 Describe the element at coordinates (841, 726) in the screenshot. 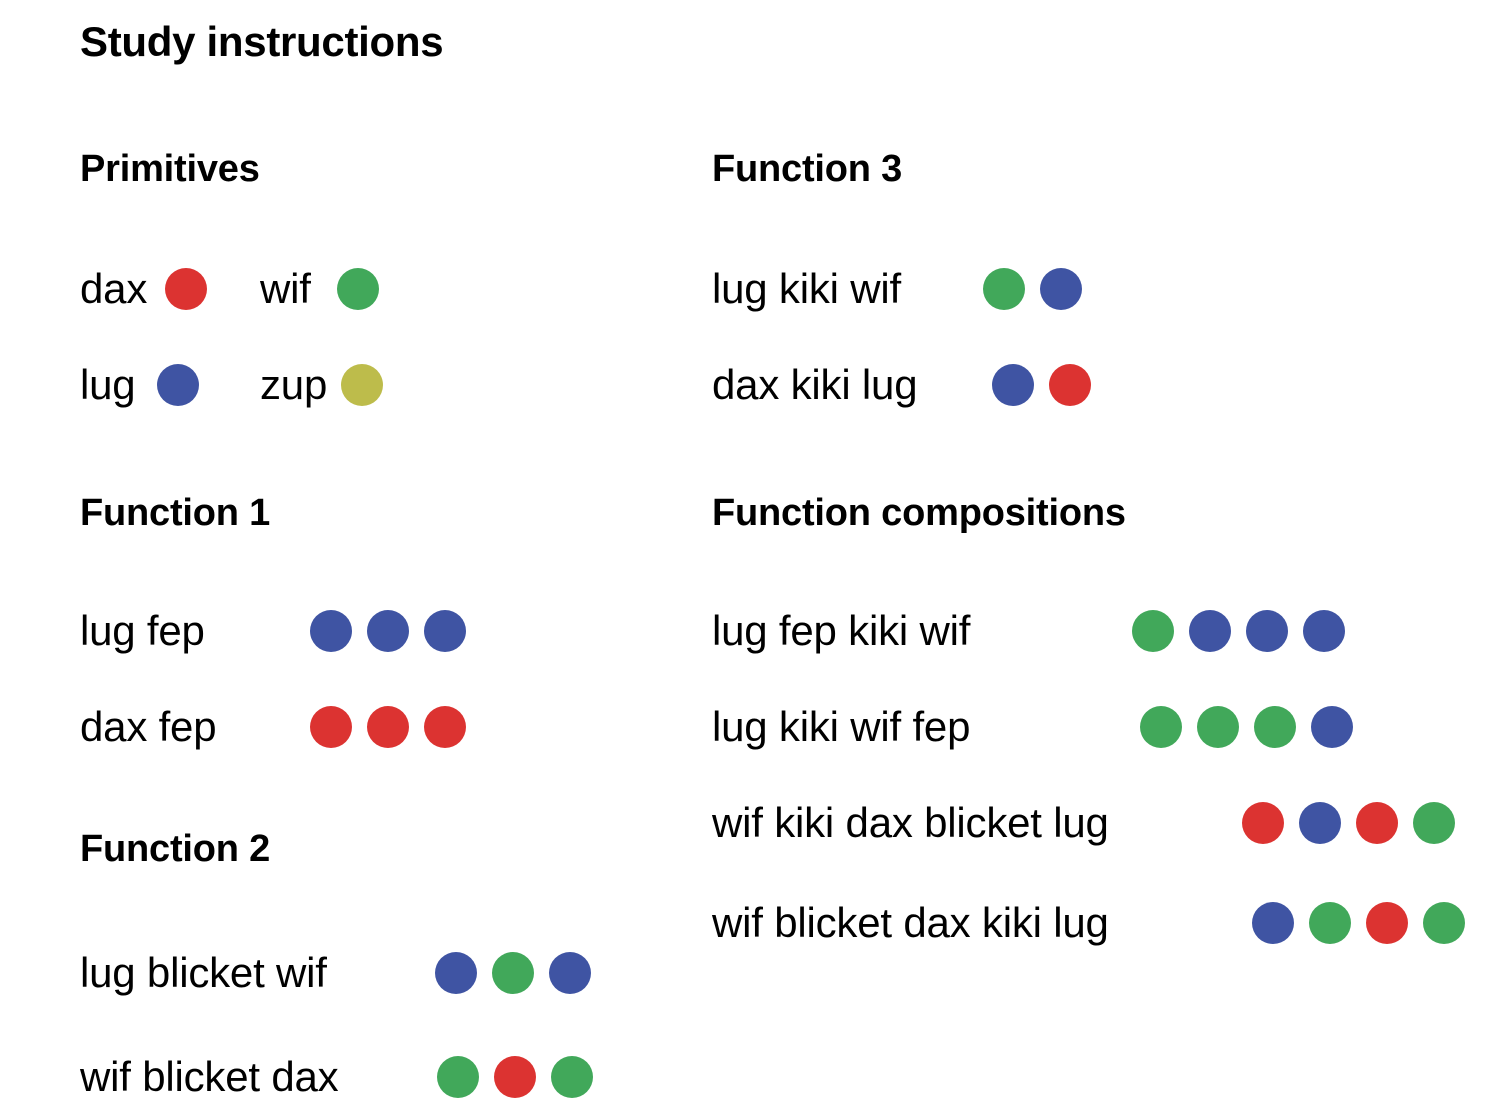

I see `instruction-phrase: lug kiki wif fep` at that location.